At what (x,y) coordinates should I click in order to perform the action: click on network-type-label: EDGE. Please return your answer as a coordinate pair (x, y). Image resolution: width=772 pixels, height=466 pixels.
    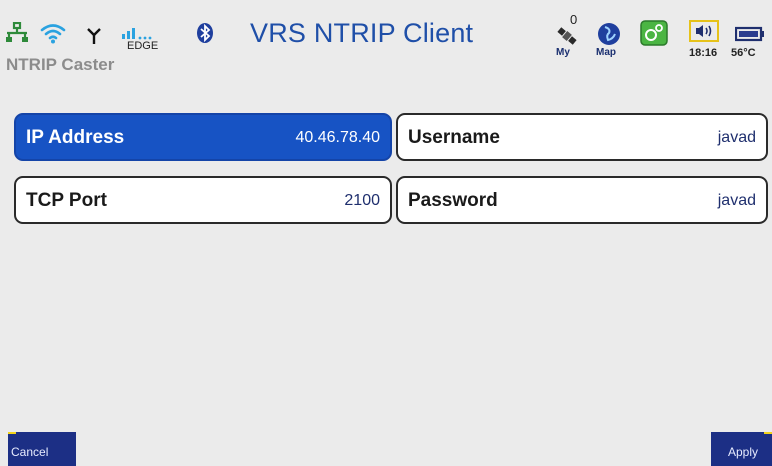
    Looking at the image, I should click on (143, 46).